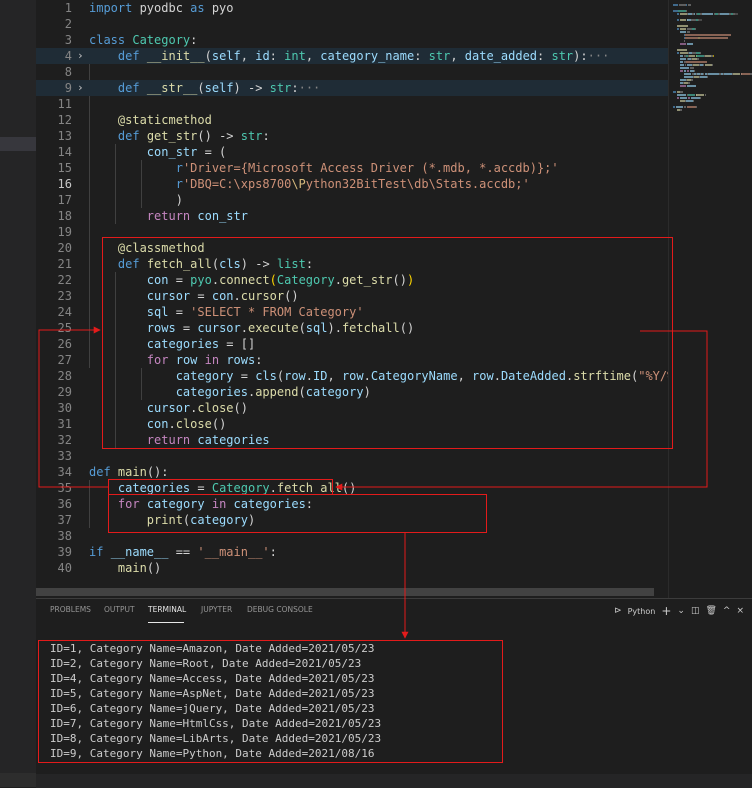 Image resolution: width=752 pixels, height=788 pixels. Describe the element at coordinates (208, 56) in the screenshot. I see `code-token: (` at that location.